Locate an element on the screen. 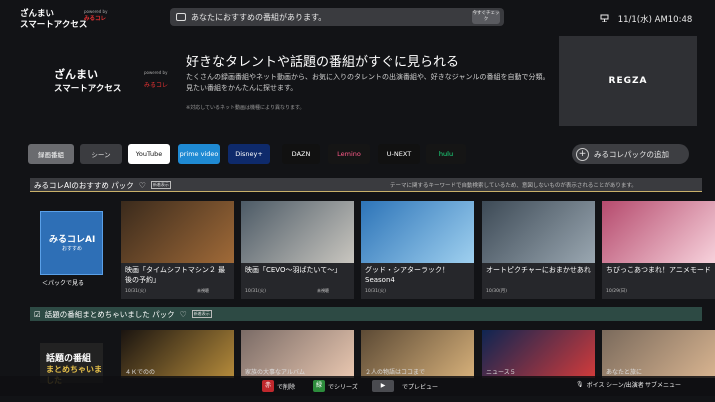 The width and height of the screenshot is (715, 402). program-card: 映画「CEVO～羽ばたいて～」 10/31(火) 未視聴 is located at coordinates (297, 250).